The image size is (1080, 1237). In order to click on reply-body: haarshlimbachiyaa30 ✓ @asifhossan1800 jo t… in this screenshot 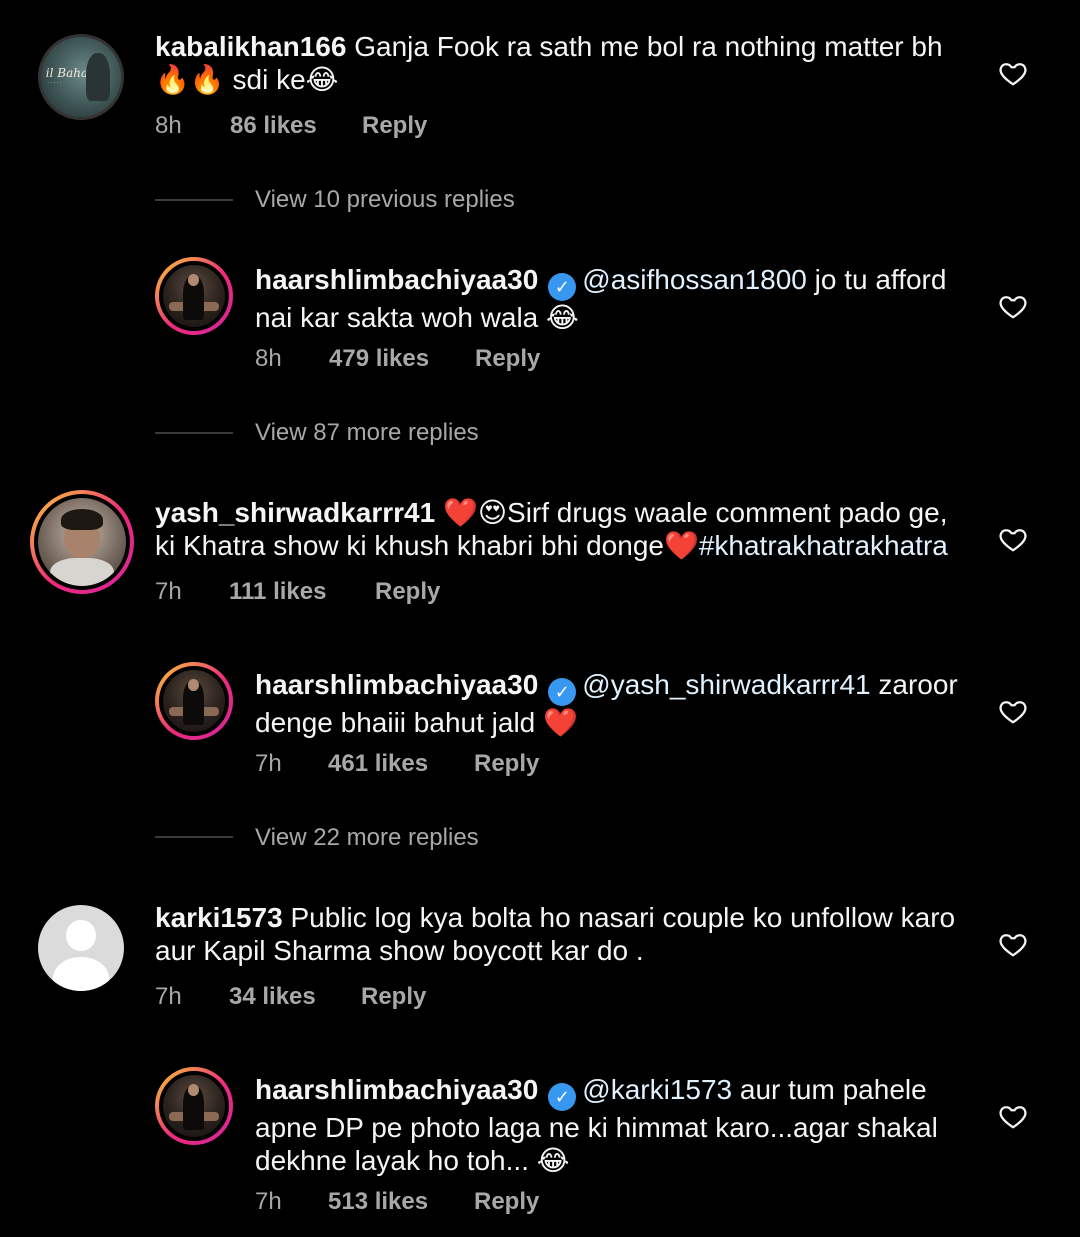, I will do `click(615, 298)`.